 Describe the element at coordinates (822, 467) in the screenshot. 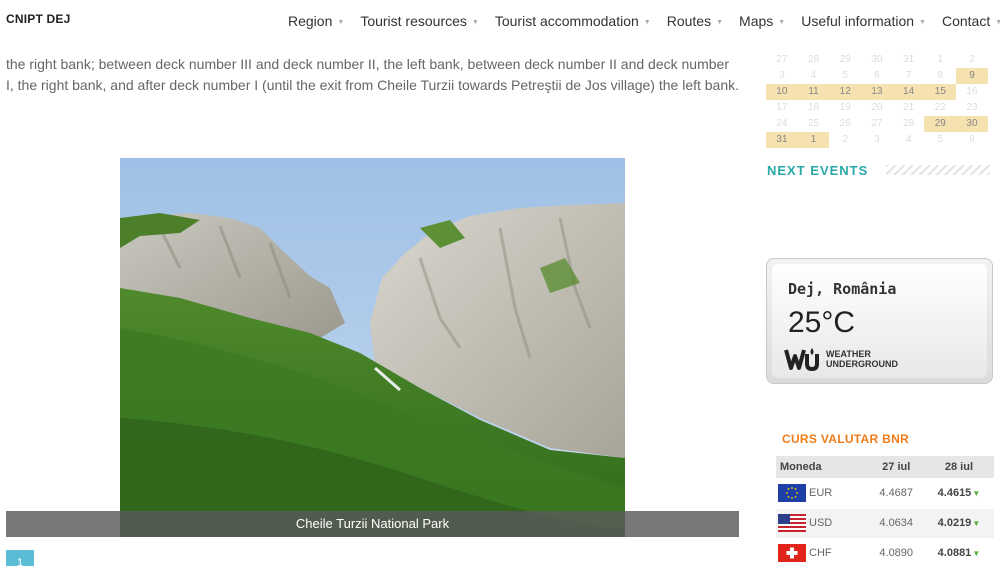

I see `column-header: Moneda` at that location.